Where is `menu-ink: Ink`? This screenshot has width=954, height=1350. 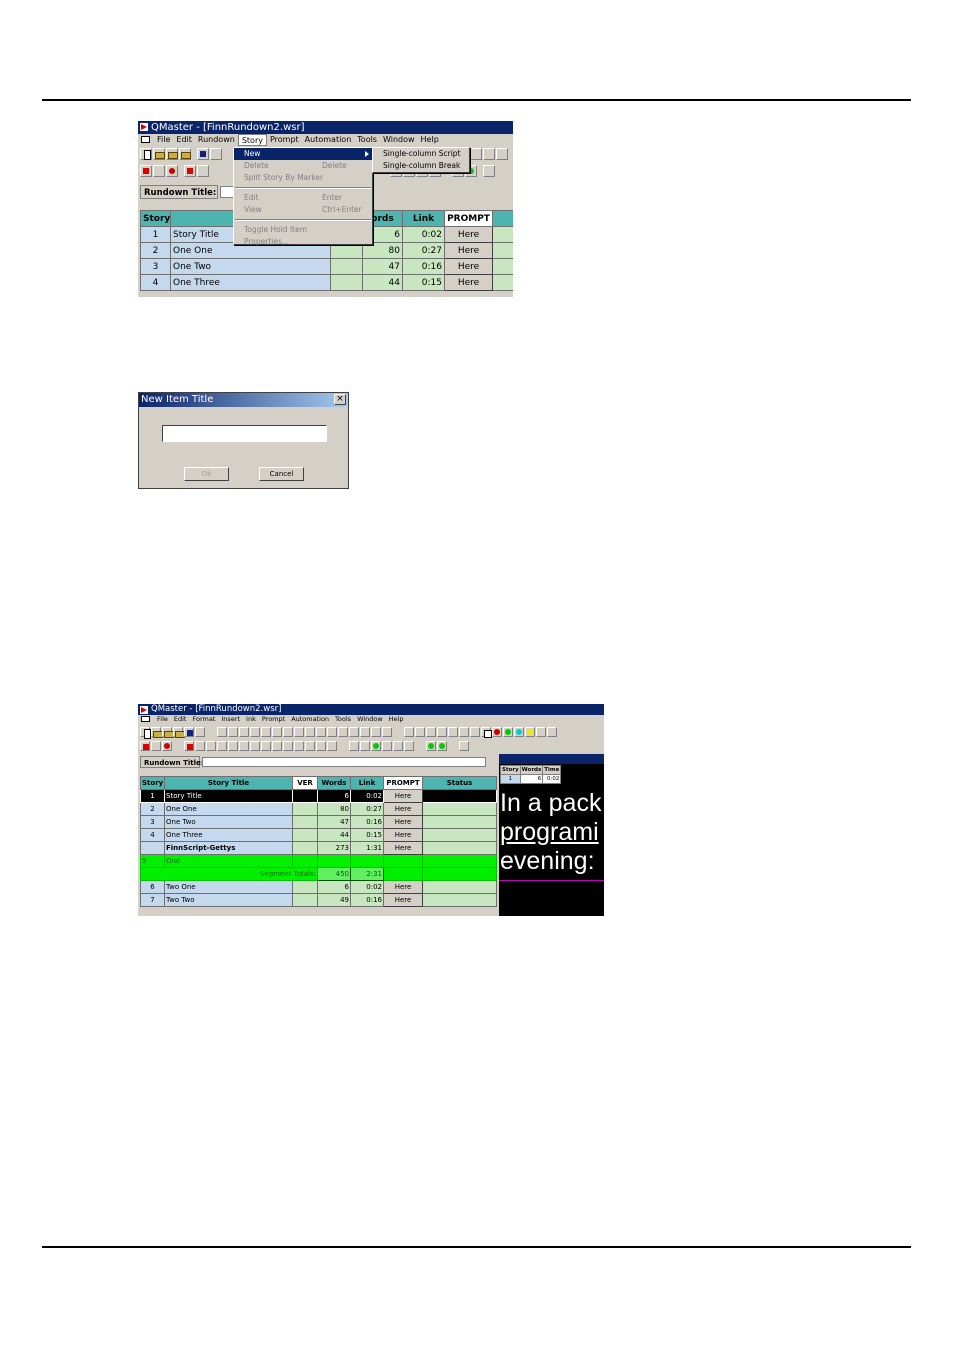
menu-ink: Ink is located at coordinates (251, 719).